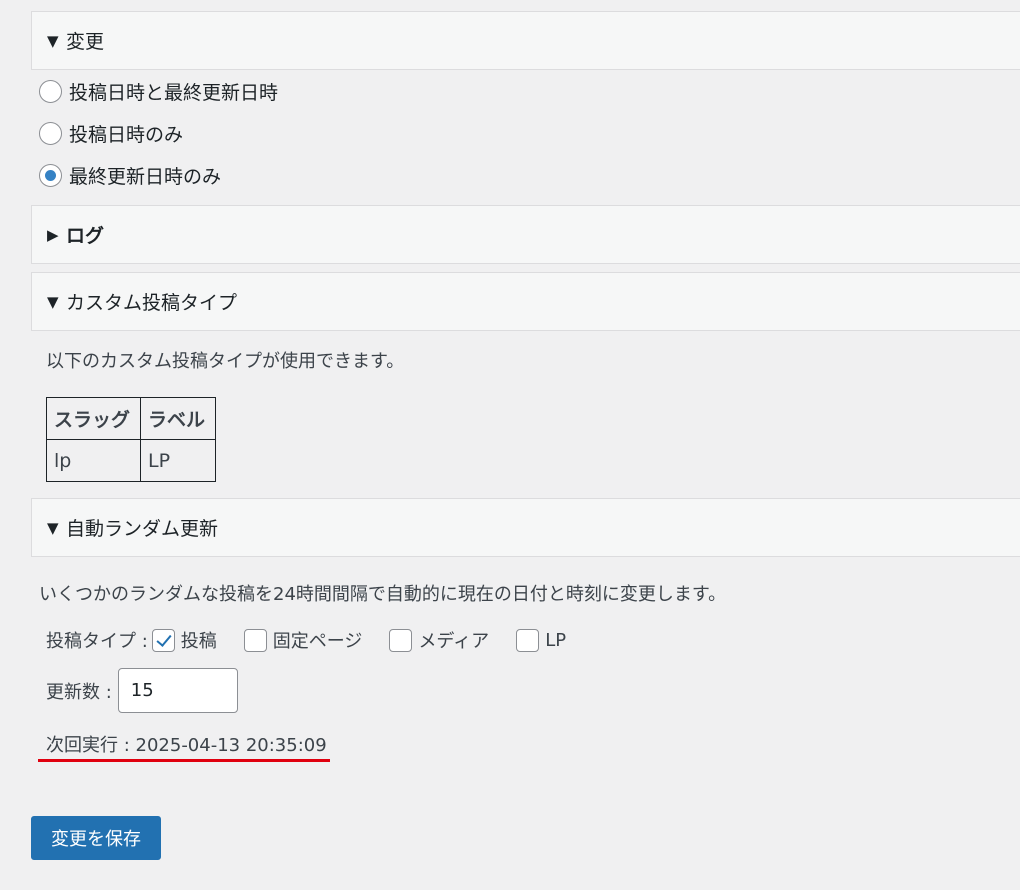  I want to click on save-changes-button: 変更を保存, so click(96, 838).